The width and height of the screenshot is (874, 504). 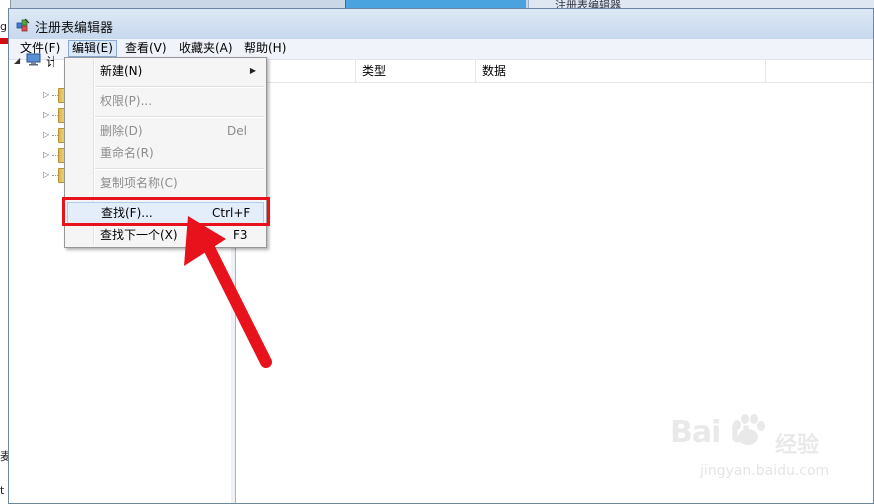 I want to click on baidu-watermark: Bai u 经验 jingyan.baidu.com, so click(x=755, y=452).